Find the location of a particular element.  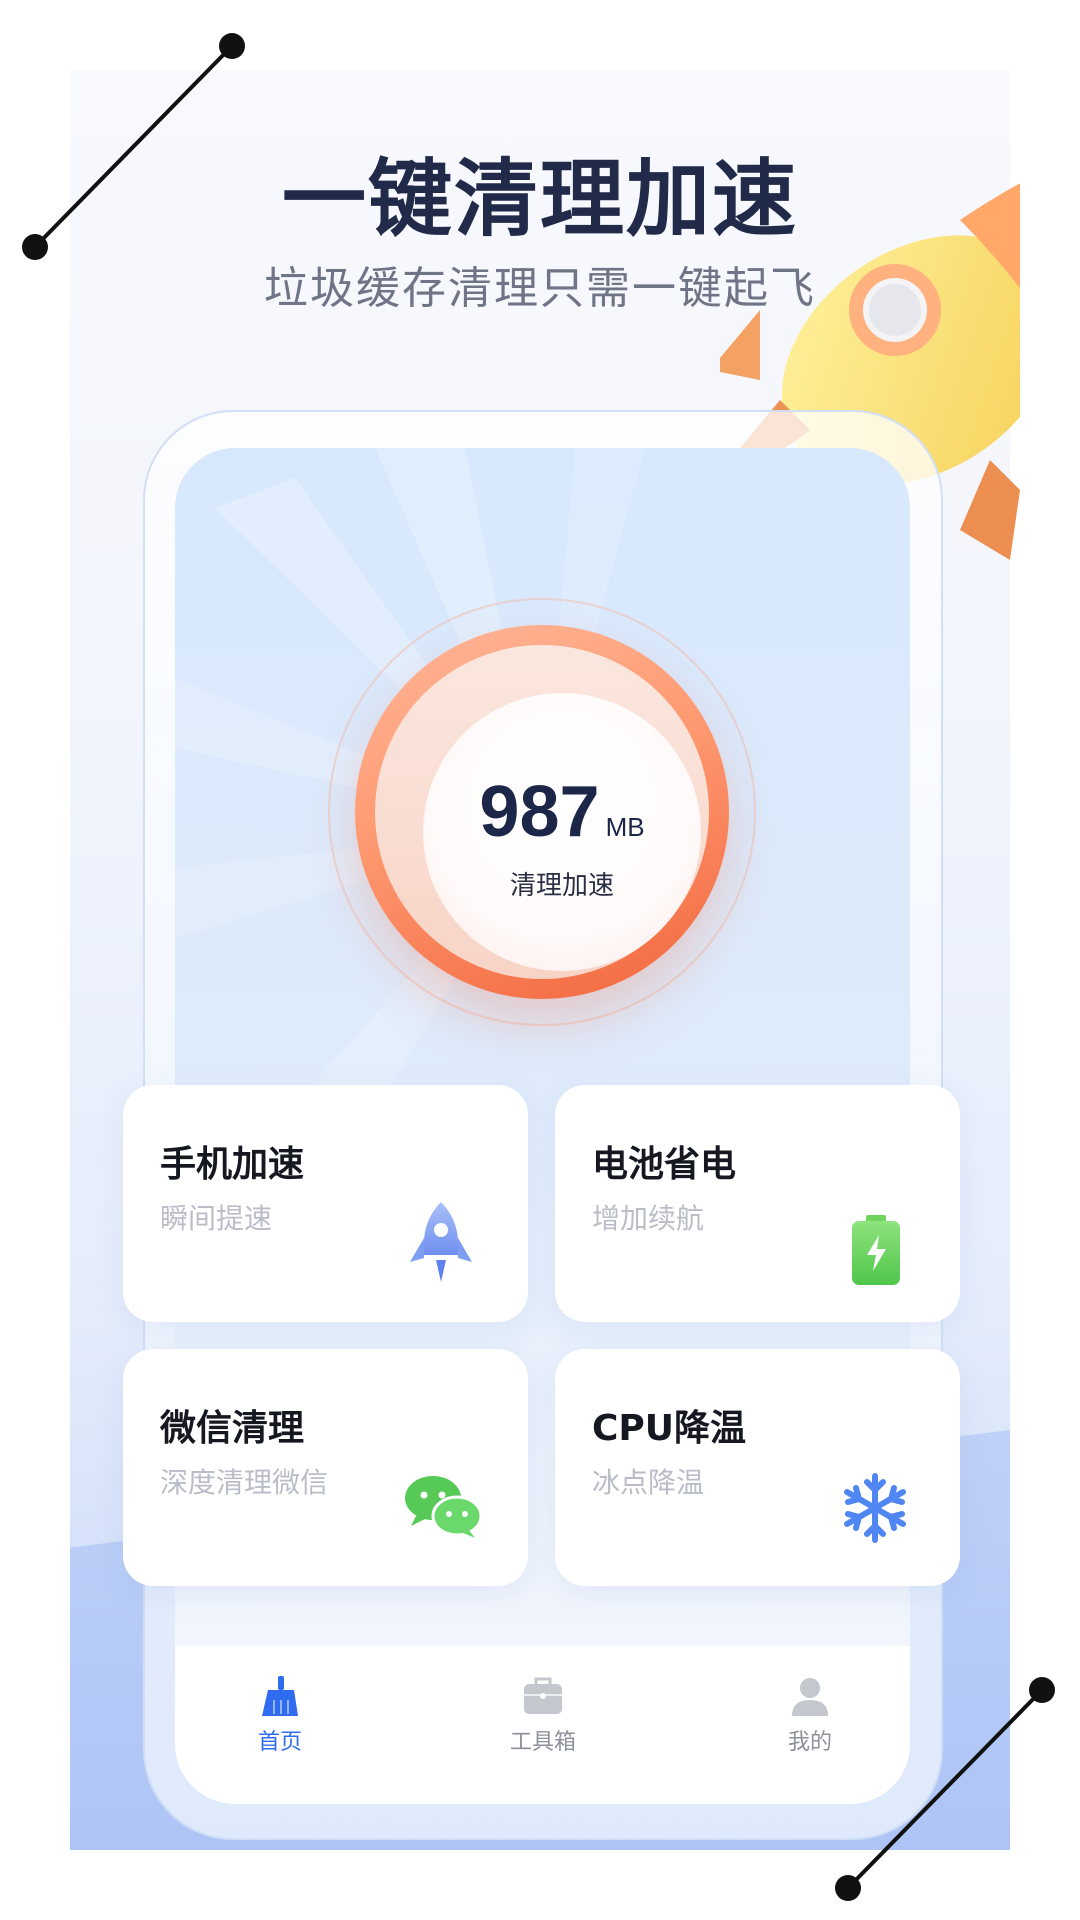

feature-subtitle: 增加续航 is located at coordinates (648, 1218).